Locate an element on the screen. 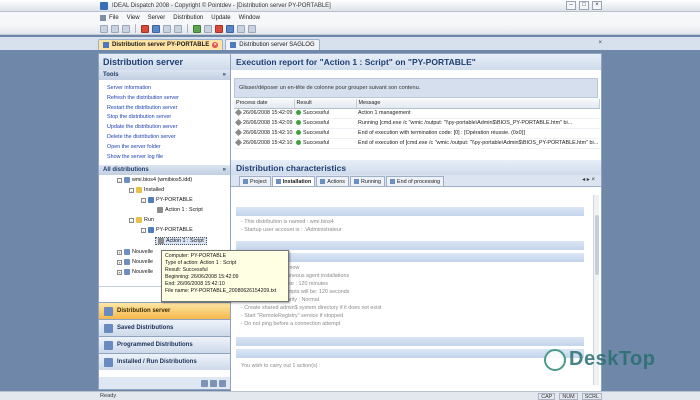 This screenshot has height=400, width=700. tools-section-header: Tools » is located at coordinates (164, 75).